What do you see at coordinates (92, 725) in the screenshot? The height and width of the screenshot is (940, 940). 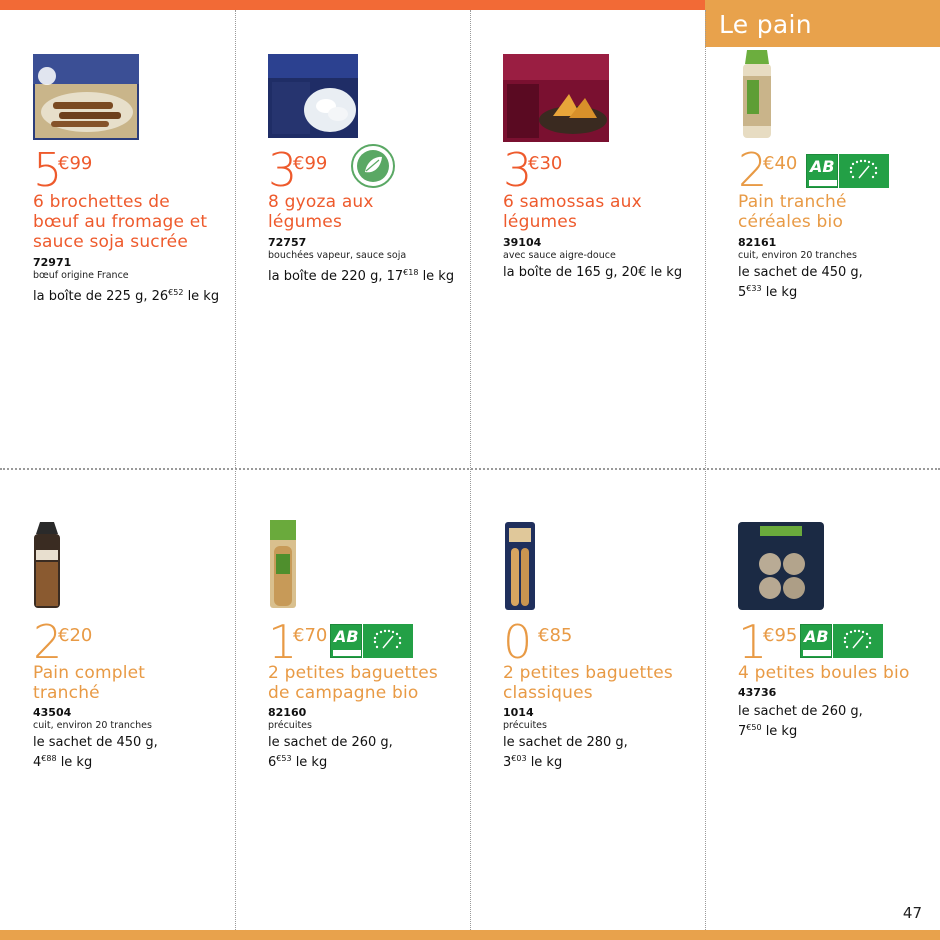 I see `product-description: cuit, environ 20 tranches` at bounding box center [92, 725].